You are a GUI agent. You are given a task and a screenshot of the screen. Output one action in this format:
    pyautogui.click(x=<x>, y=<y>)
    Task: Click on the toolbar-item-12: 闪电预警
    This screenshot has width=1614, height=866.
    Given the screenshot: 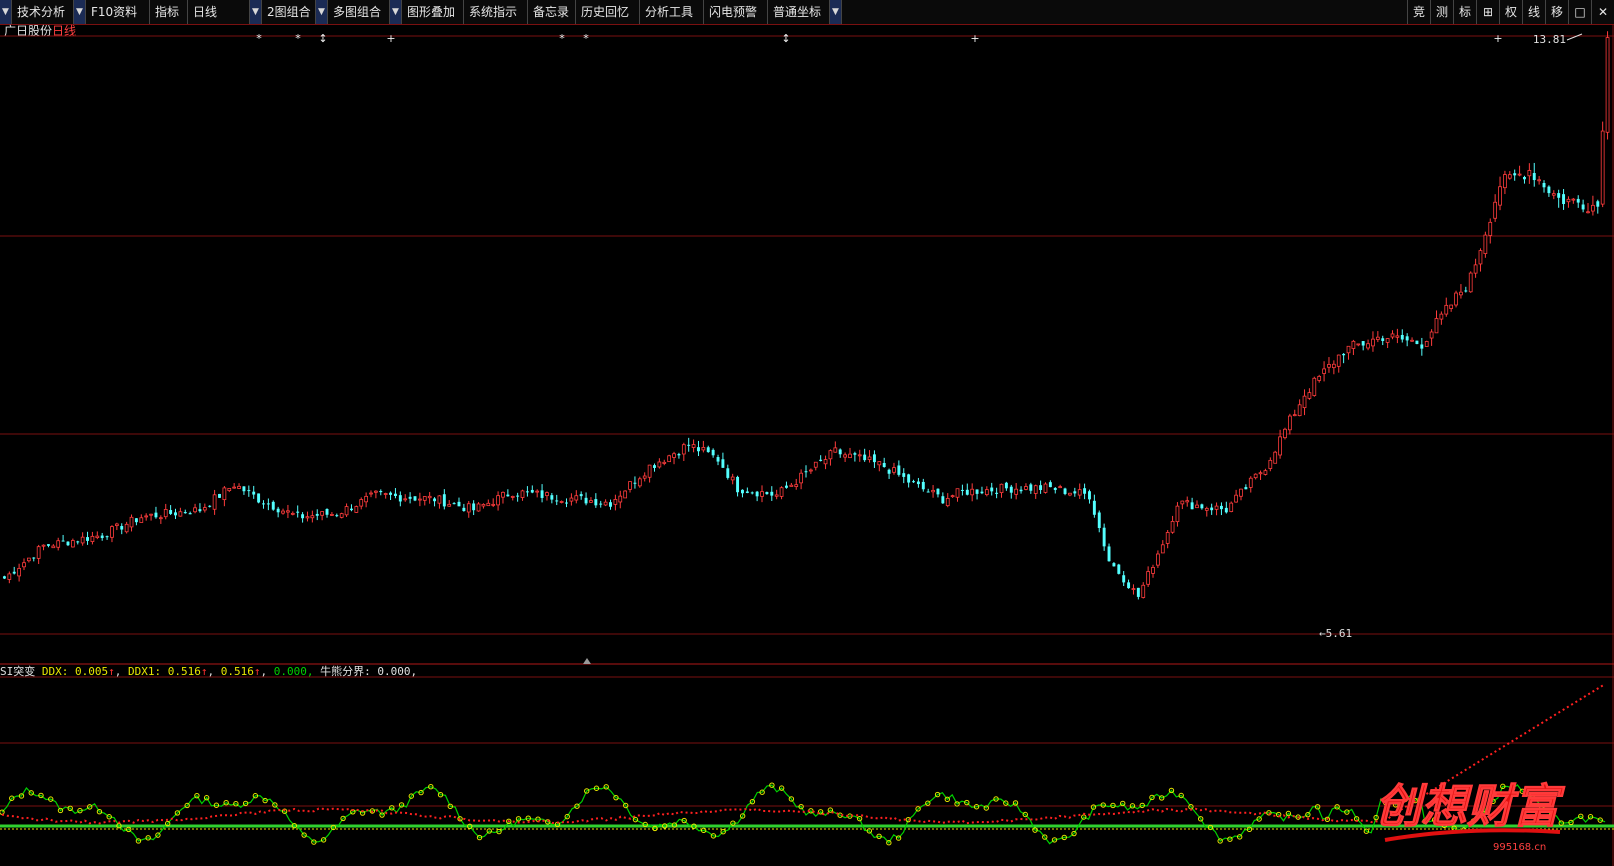 What is the action you would take?
    pyautogui.click(x=736, y=12)
    